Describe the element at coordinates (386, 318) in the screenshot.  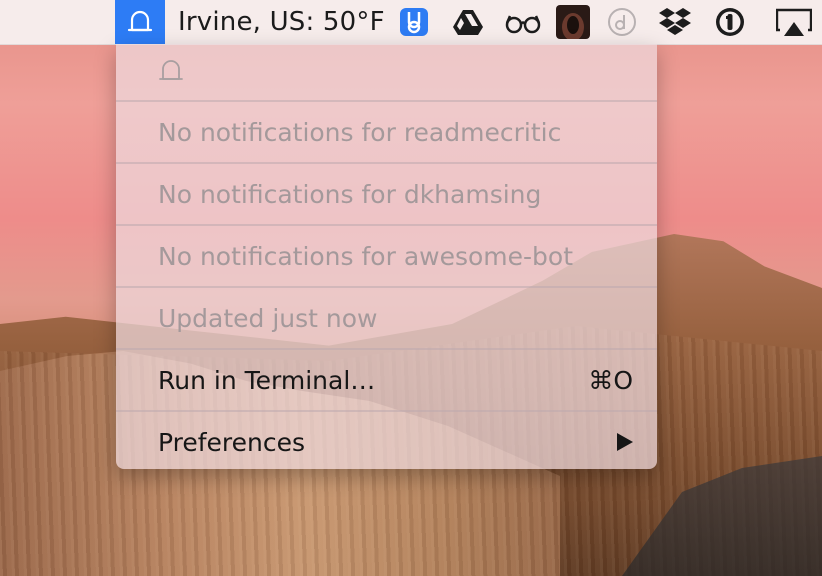
I see `menu-item-updated-status: Updated just now` at that location.